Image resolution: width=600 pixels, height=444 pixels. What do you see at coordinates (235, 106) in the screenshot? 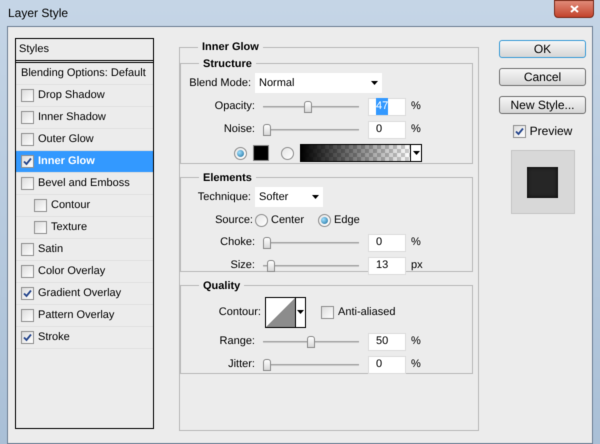
I see `slider-label: Opacity:` at bounding box center [235, 106].